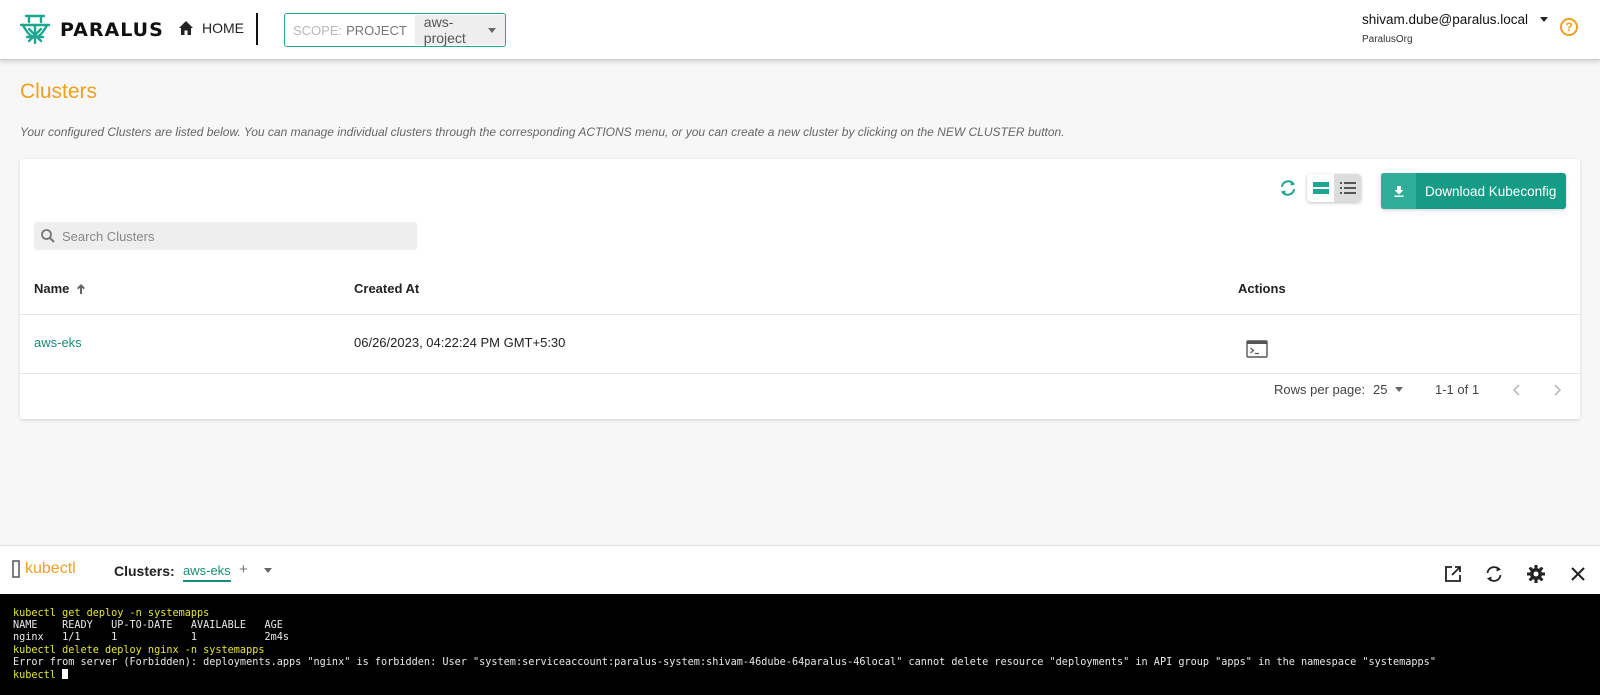 Image resolution: width=1600 pixels, height=695 pixels. What do you see at coordinates (444, 30) in the screenshot?
I see `project-name: aws-project` at bounding box center [444, 30].